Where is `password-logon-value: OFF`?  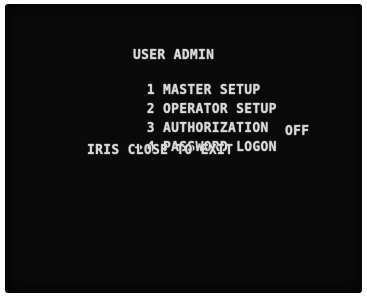 password-logon-value: OFF is located at coordinates (297, 132).